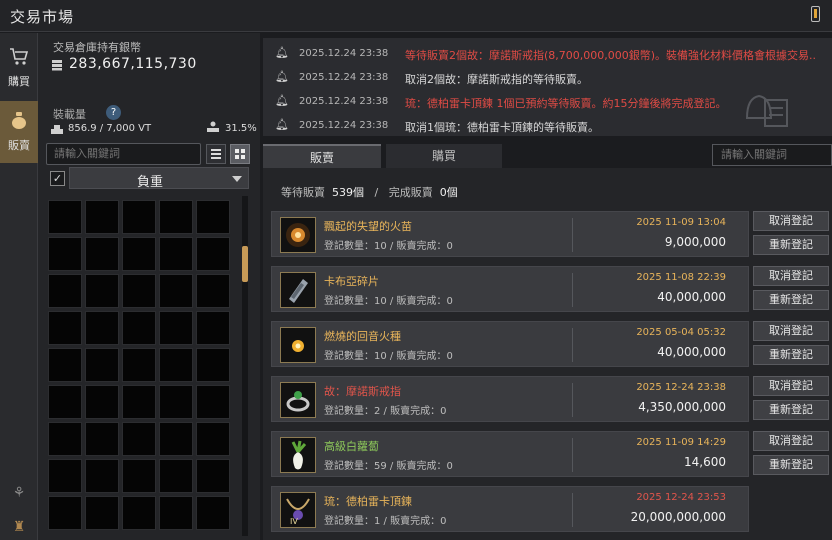 The image size is (832, 540). I want to click on weight-label: 裝載量, so click(69, 114).